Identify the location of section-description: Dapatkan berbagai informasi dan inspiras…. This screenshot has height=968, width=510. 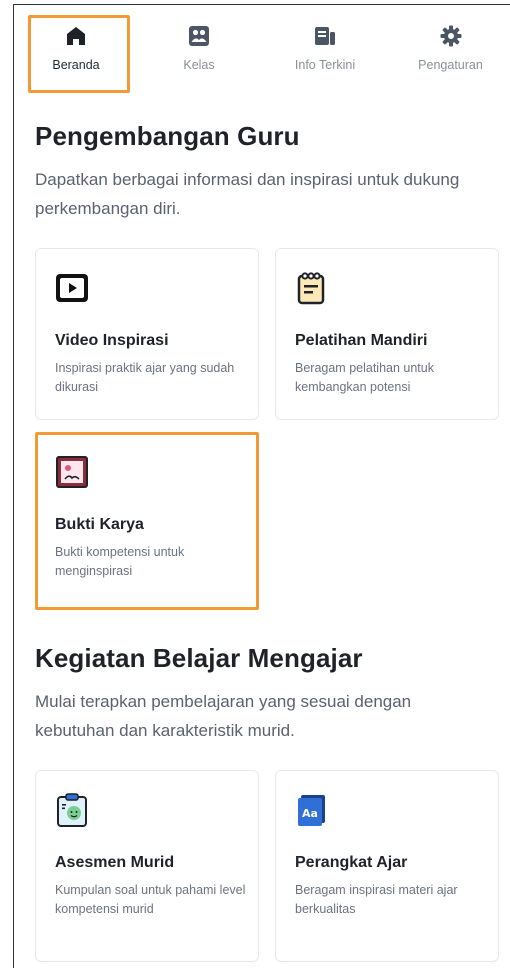
(247, 194).